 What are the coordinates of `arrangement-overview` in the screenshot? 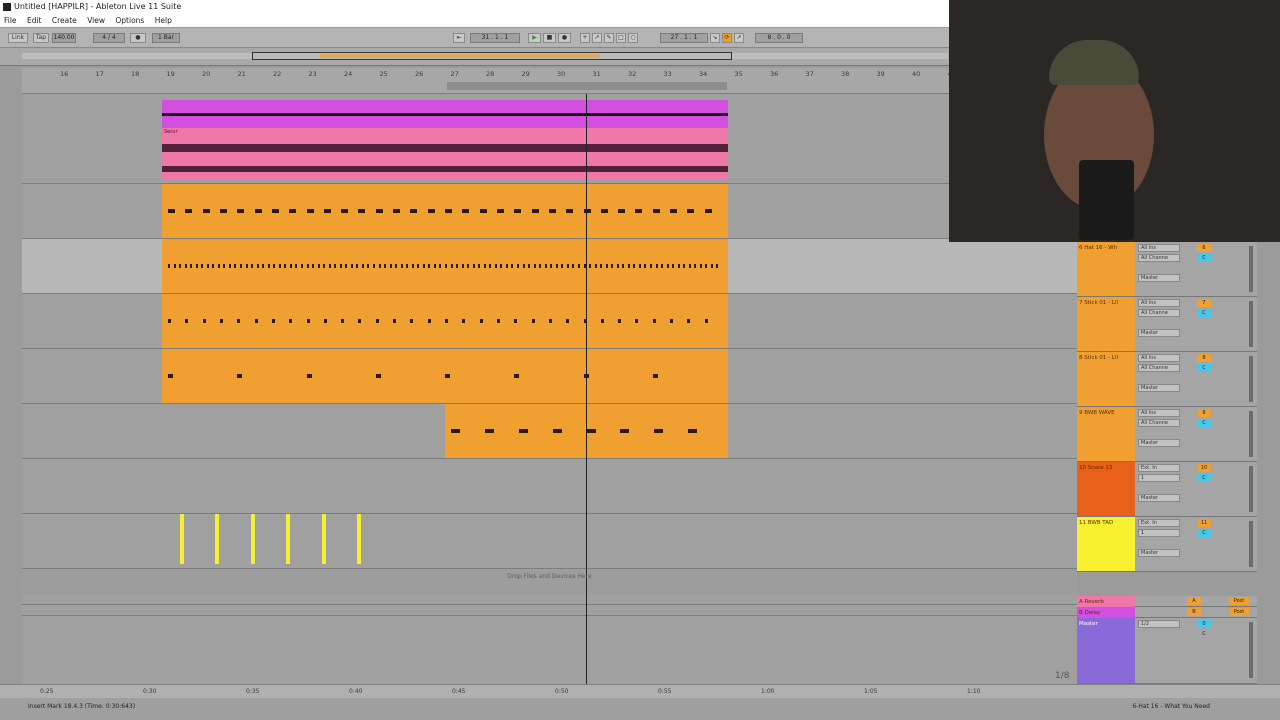 It's located at (475, 57).